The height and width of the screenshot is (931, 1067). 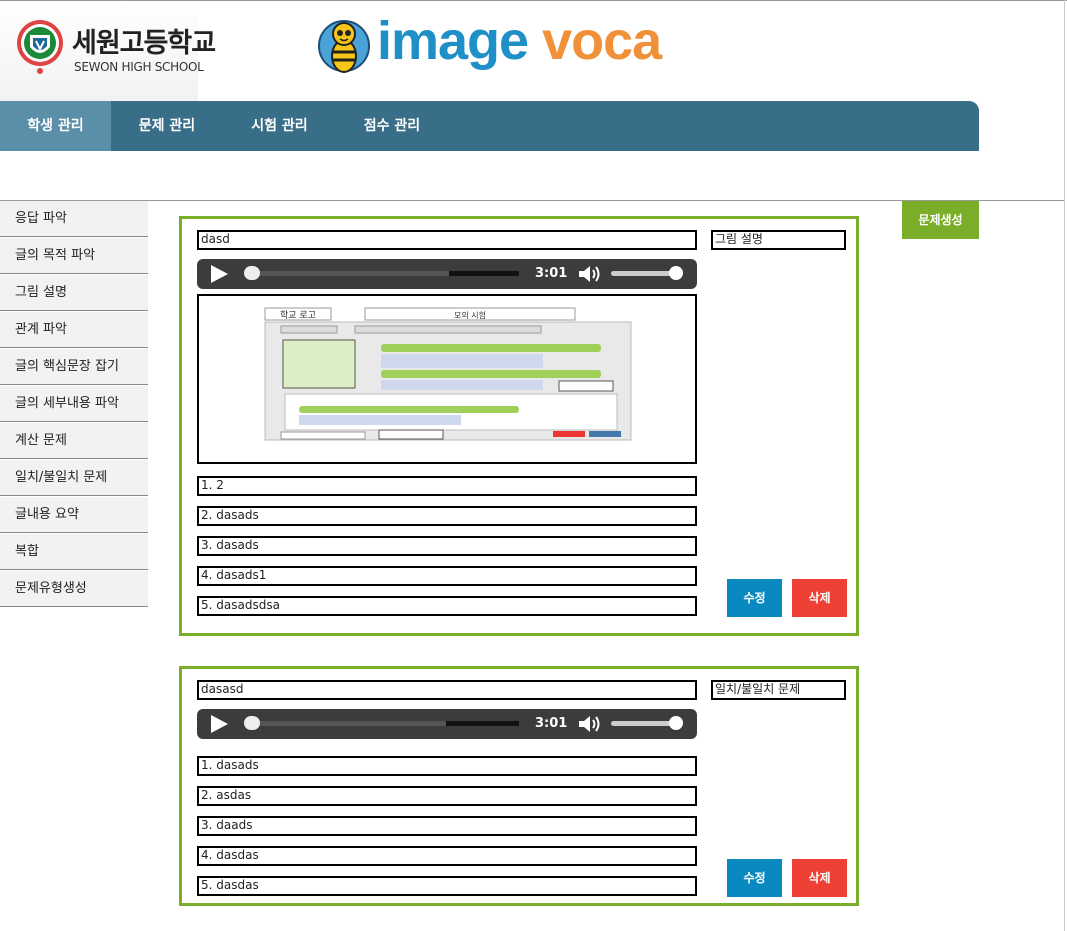 What do you see at coordinates (279, 126) in the screenshot?
I see `nav-exam-management: 시험 관리` at bounding box center [279, 126].